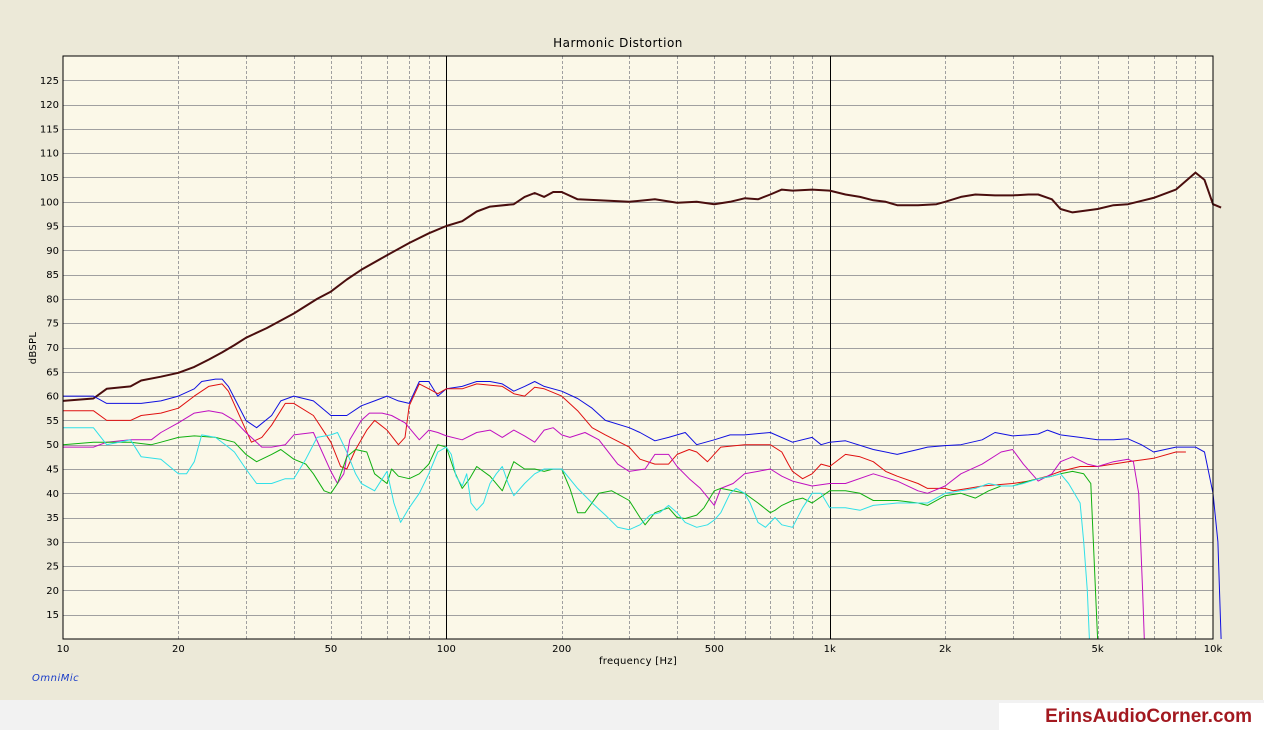 The image size is (1264, 730). I want to click on y-tick-label: 60, so click(52, 397).